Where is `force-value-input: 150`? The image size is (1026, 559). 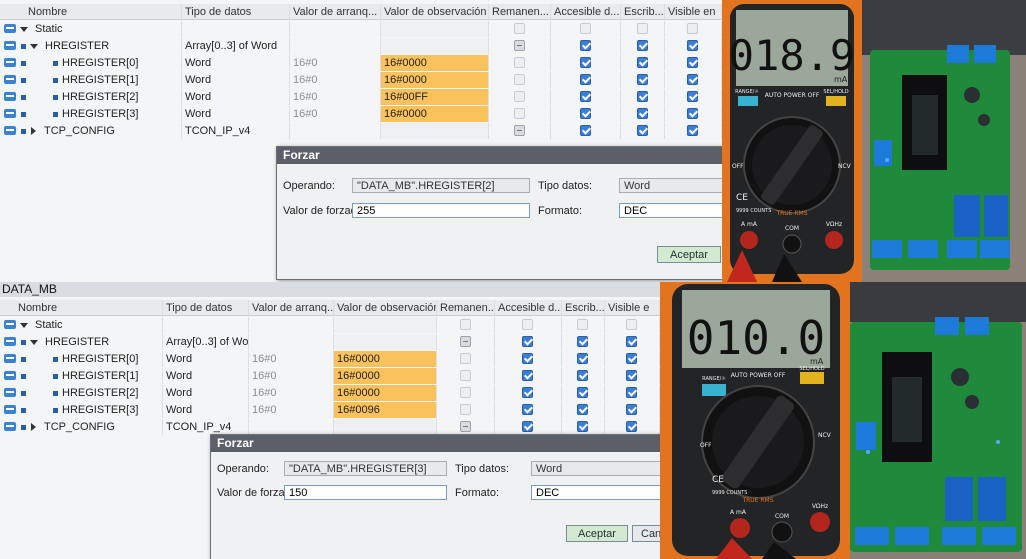
force-value-input: 150 is located at coordinates (365, 492).